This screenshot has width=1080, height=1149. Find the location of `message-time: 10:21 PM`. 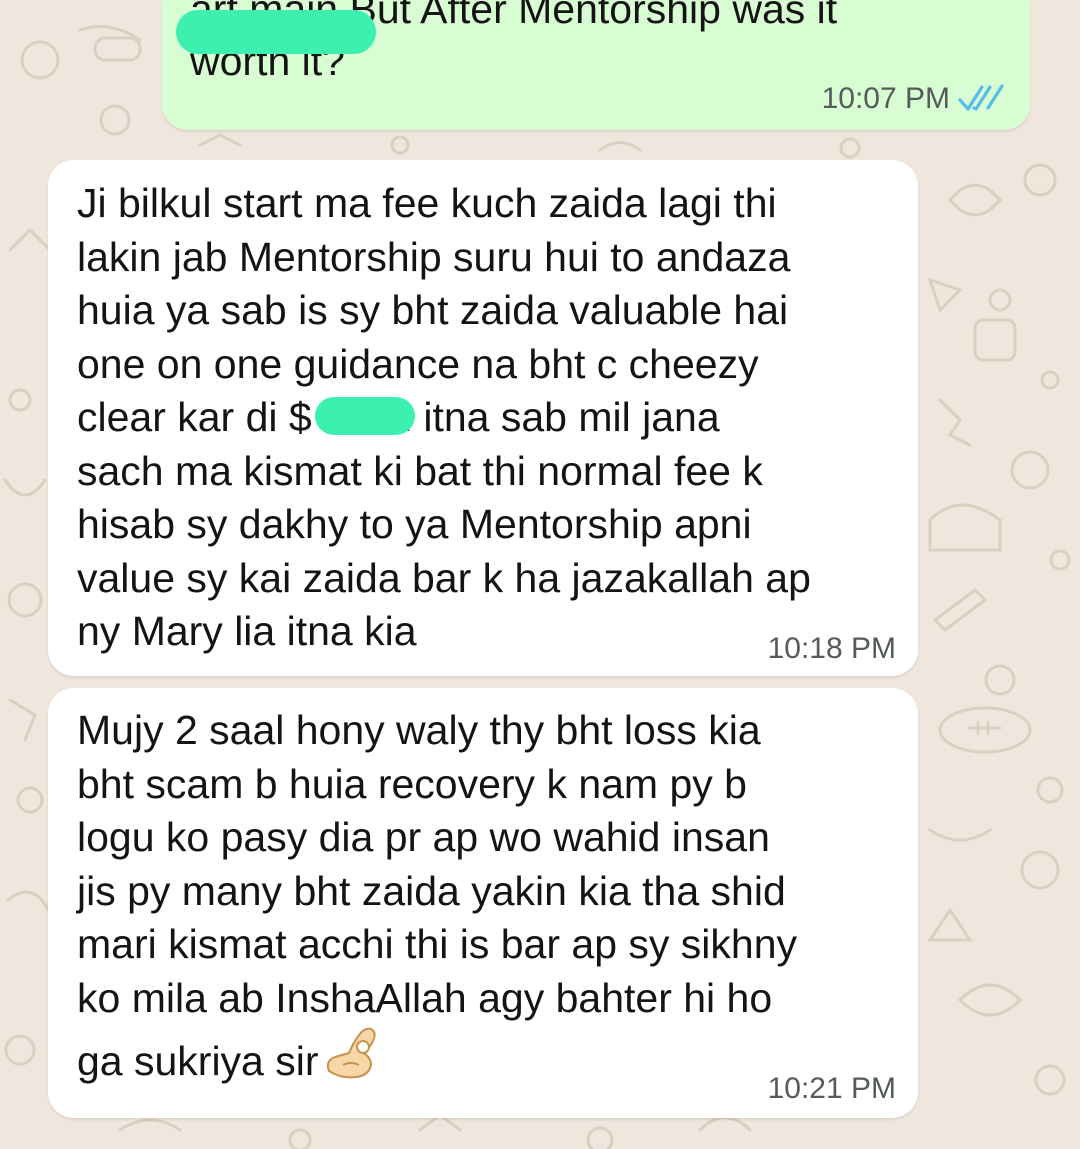

message-time: 10:21 PM is located at coordinates (831, 1088).